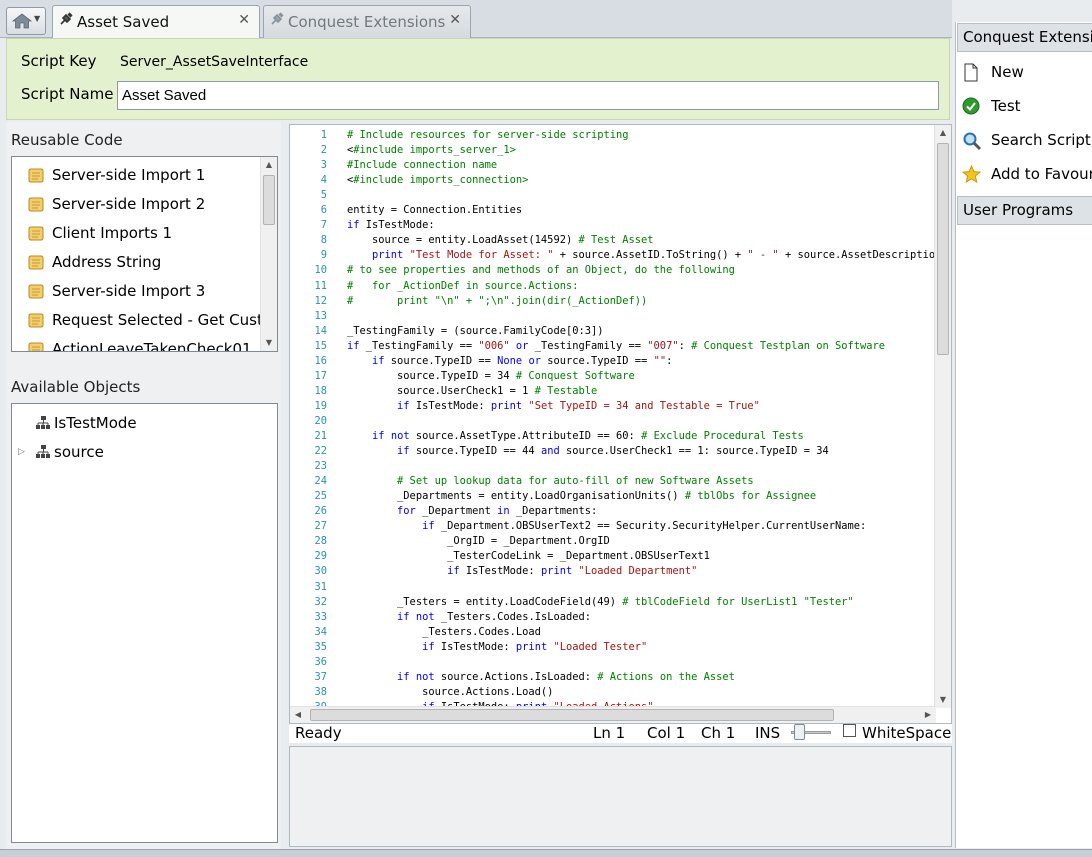 The height and width of the screenshot is (857, 1092). What do you see at coordinates (298, 715) in the screenshot?
I see `scroll-left-icon: ◀` at bounding box center [298, 715].